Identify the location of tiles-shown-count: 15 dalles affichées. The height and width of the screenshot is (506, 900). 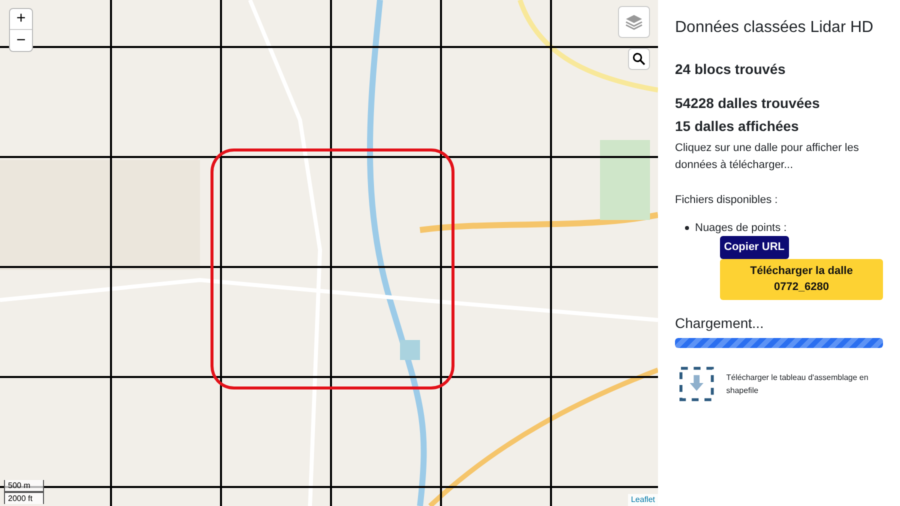
(737, 126).